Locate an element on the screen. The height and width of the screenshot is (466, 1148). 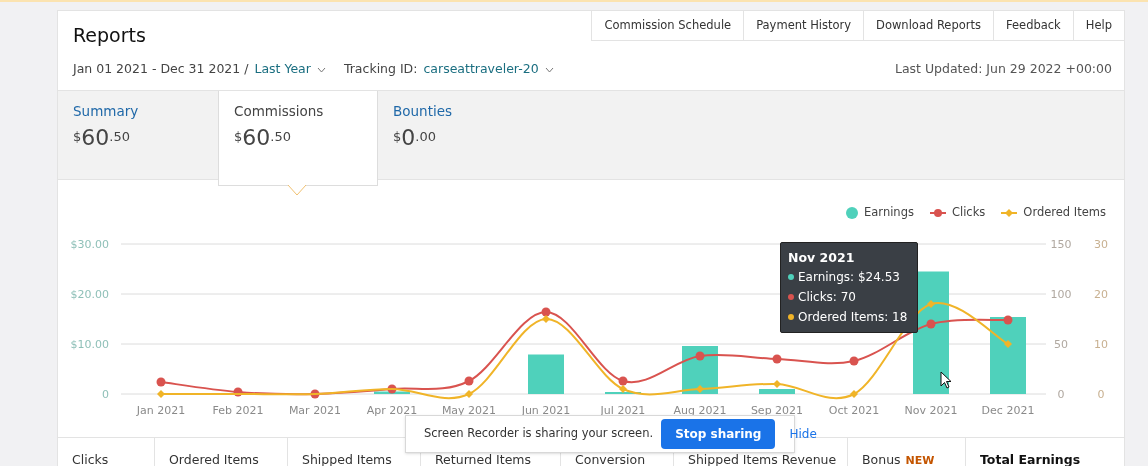
nav-link: Feedback is located at coordinates (1033, 25).